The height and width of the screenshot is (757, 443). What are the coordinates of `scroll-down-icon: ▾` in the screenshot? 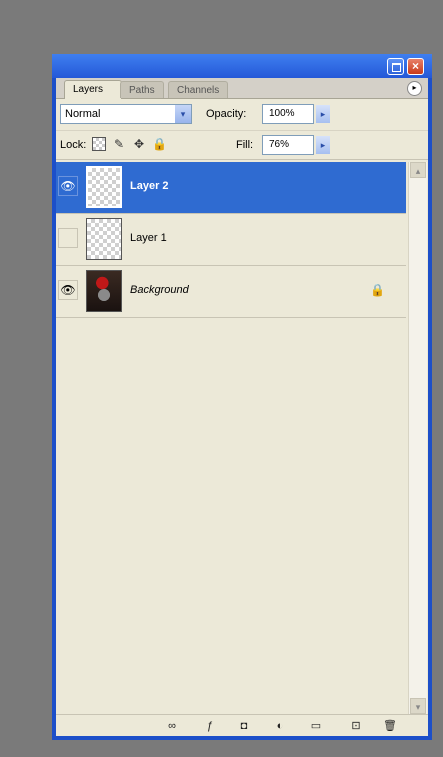 It's located at (418, 706).